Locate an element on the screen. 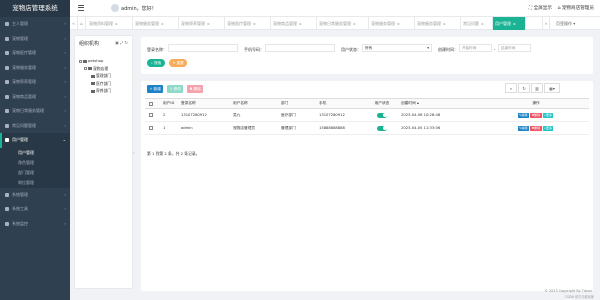 Image resolution: width=600 pixels, height=300 pixels. cell-phone: 13107280912 is located at coordinates (341, 115).